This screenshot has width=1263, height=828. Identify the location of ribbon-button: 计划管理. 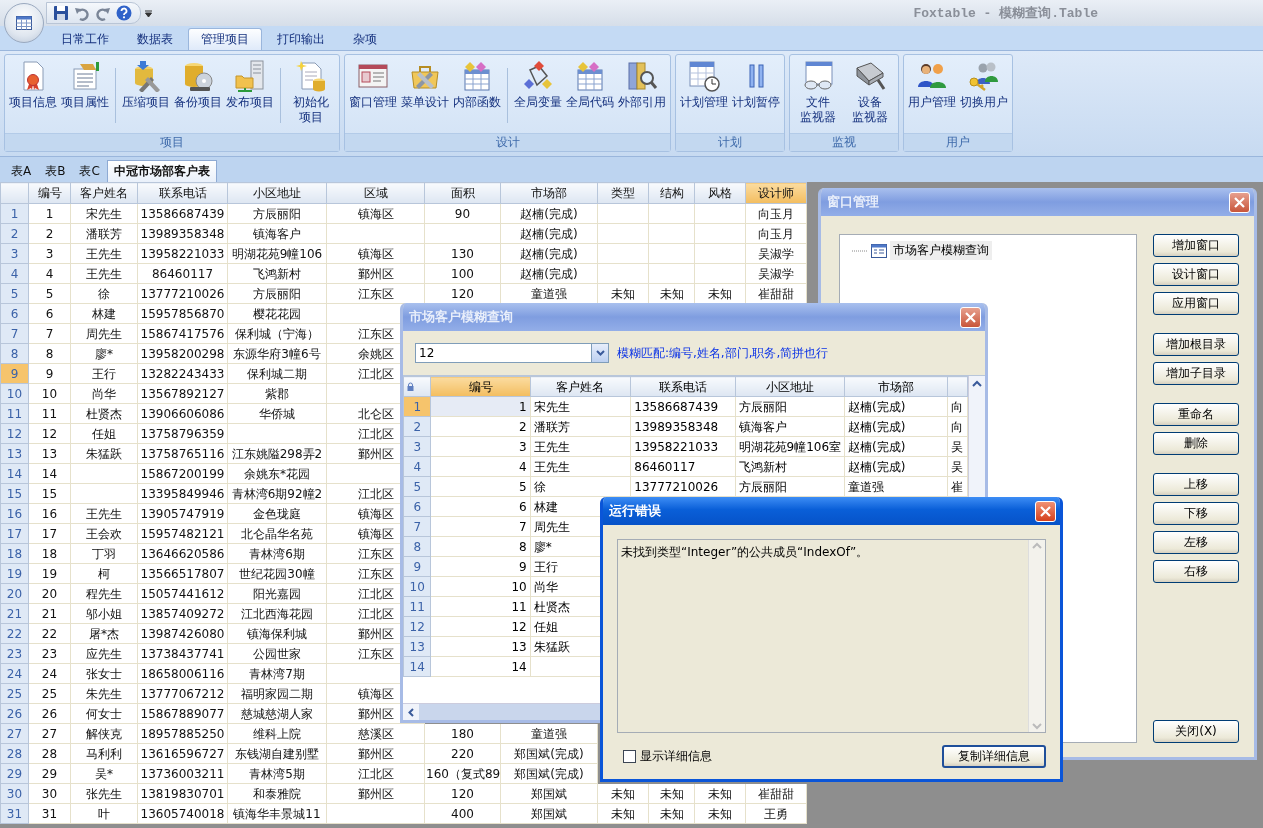
(704, 95).